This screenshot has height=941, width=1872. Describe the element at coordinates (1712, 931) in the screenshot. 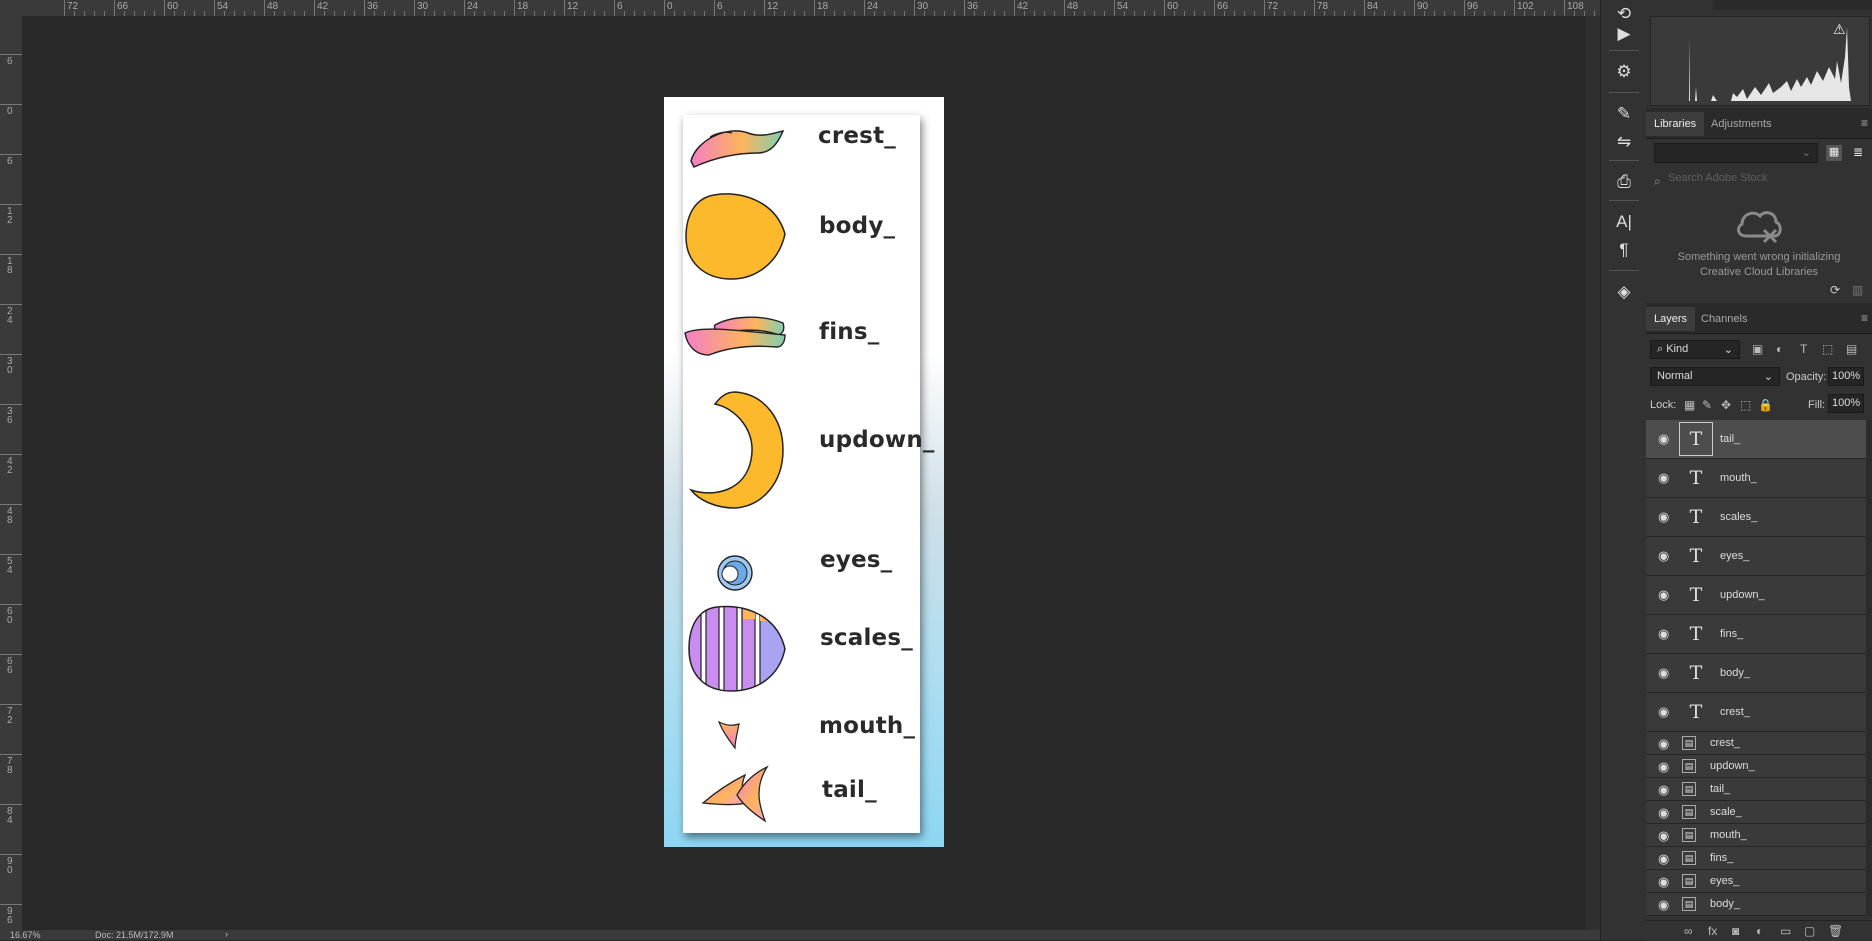

I see `layer-style-icon: fx` at that location.